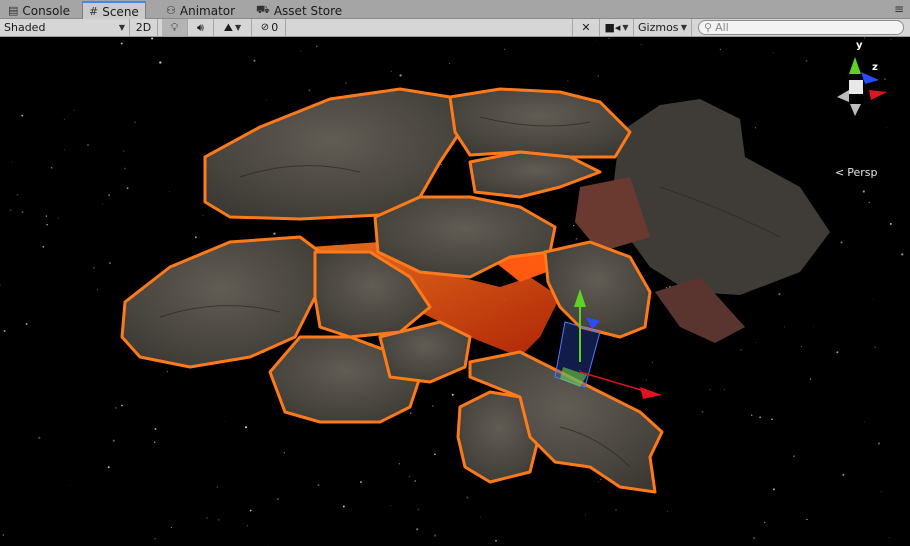 The image size is (910, 546). I want to click on projection-toggle: < Persp, so click(856, 172).